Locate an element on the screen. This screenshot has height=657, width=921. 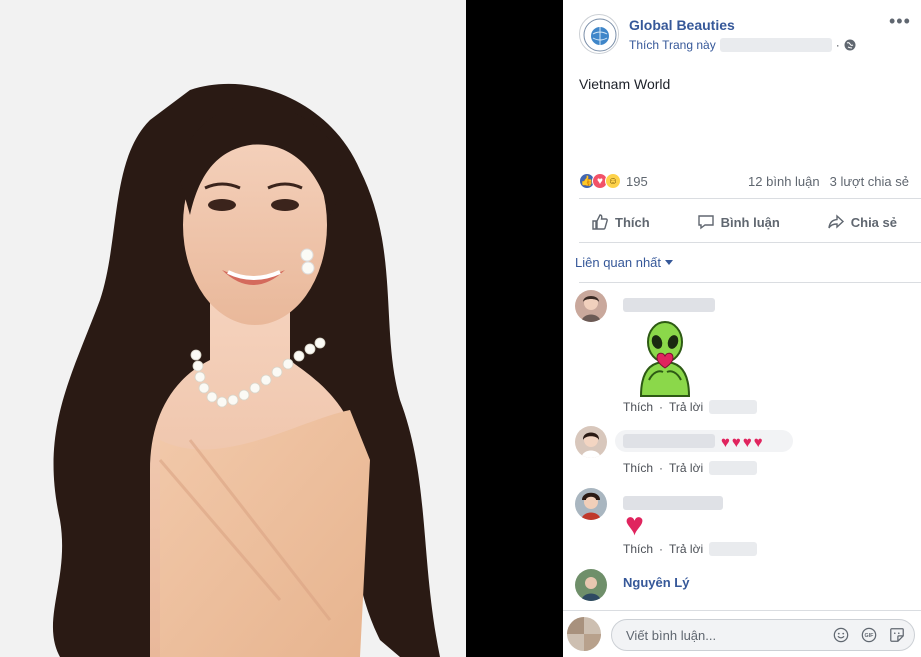
action-bar: Thích Bình luận Chia sẻ is located at coordinates (744, 222).